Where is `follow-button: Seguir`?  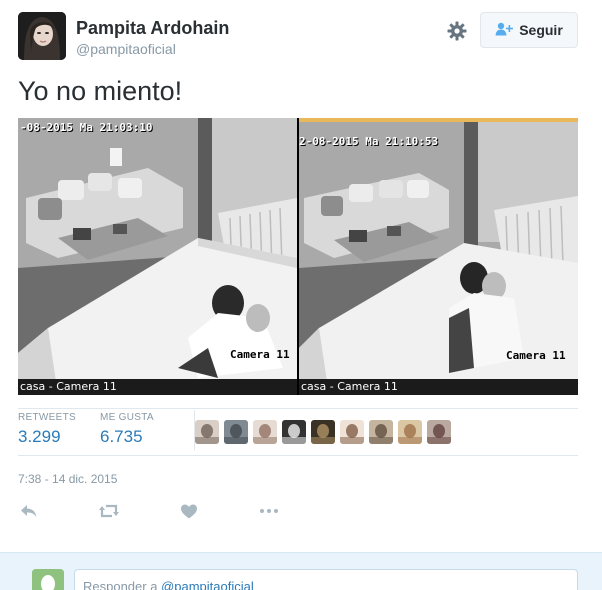 follow-button: Seguir is located at coordinates (529, 30).